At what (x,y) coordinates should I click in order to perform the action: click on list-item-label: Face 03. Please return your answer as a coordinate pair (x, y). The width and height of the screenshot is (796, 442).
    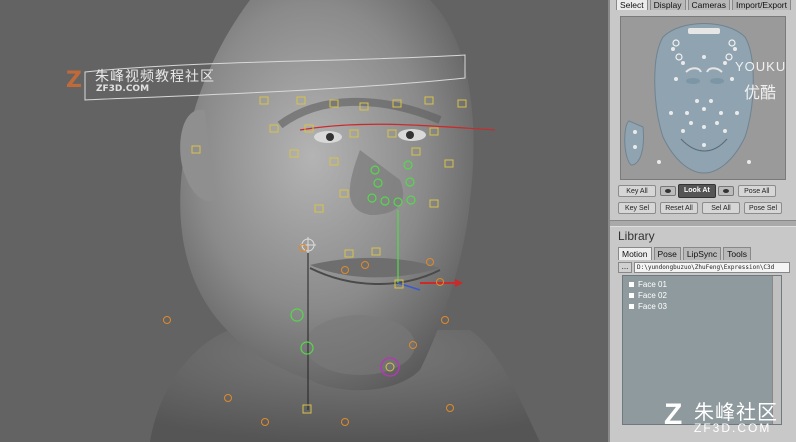
    Looking at the image, I should click on (652, 306).